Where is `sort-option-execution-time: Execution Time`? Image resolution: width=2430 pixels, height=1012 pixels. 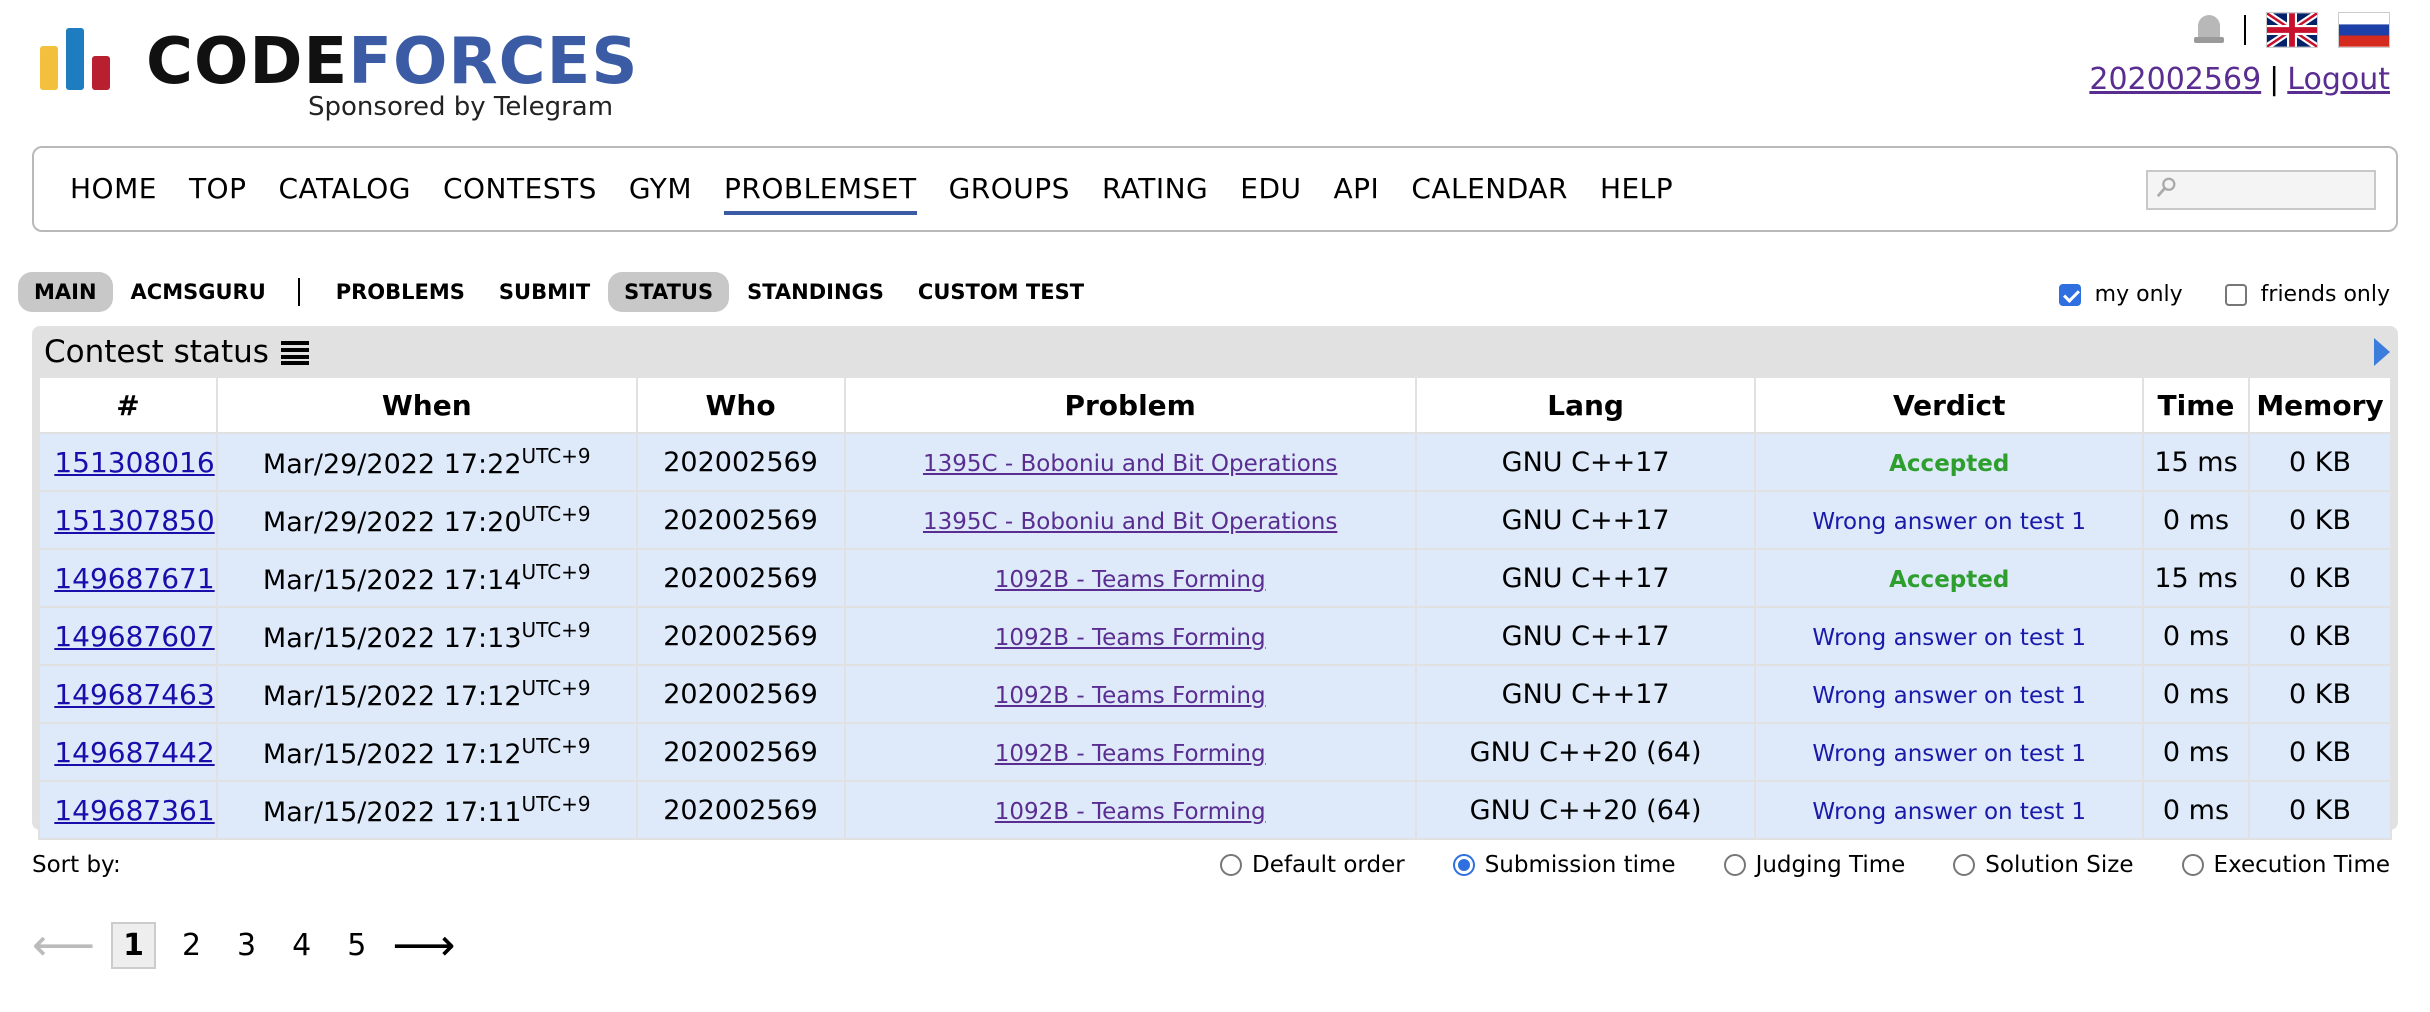
sort-option-execution-time: Execution Time is located at coordinates (2285, 865).